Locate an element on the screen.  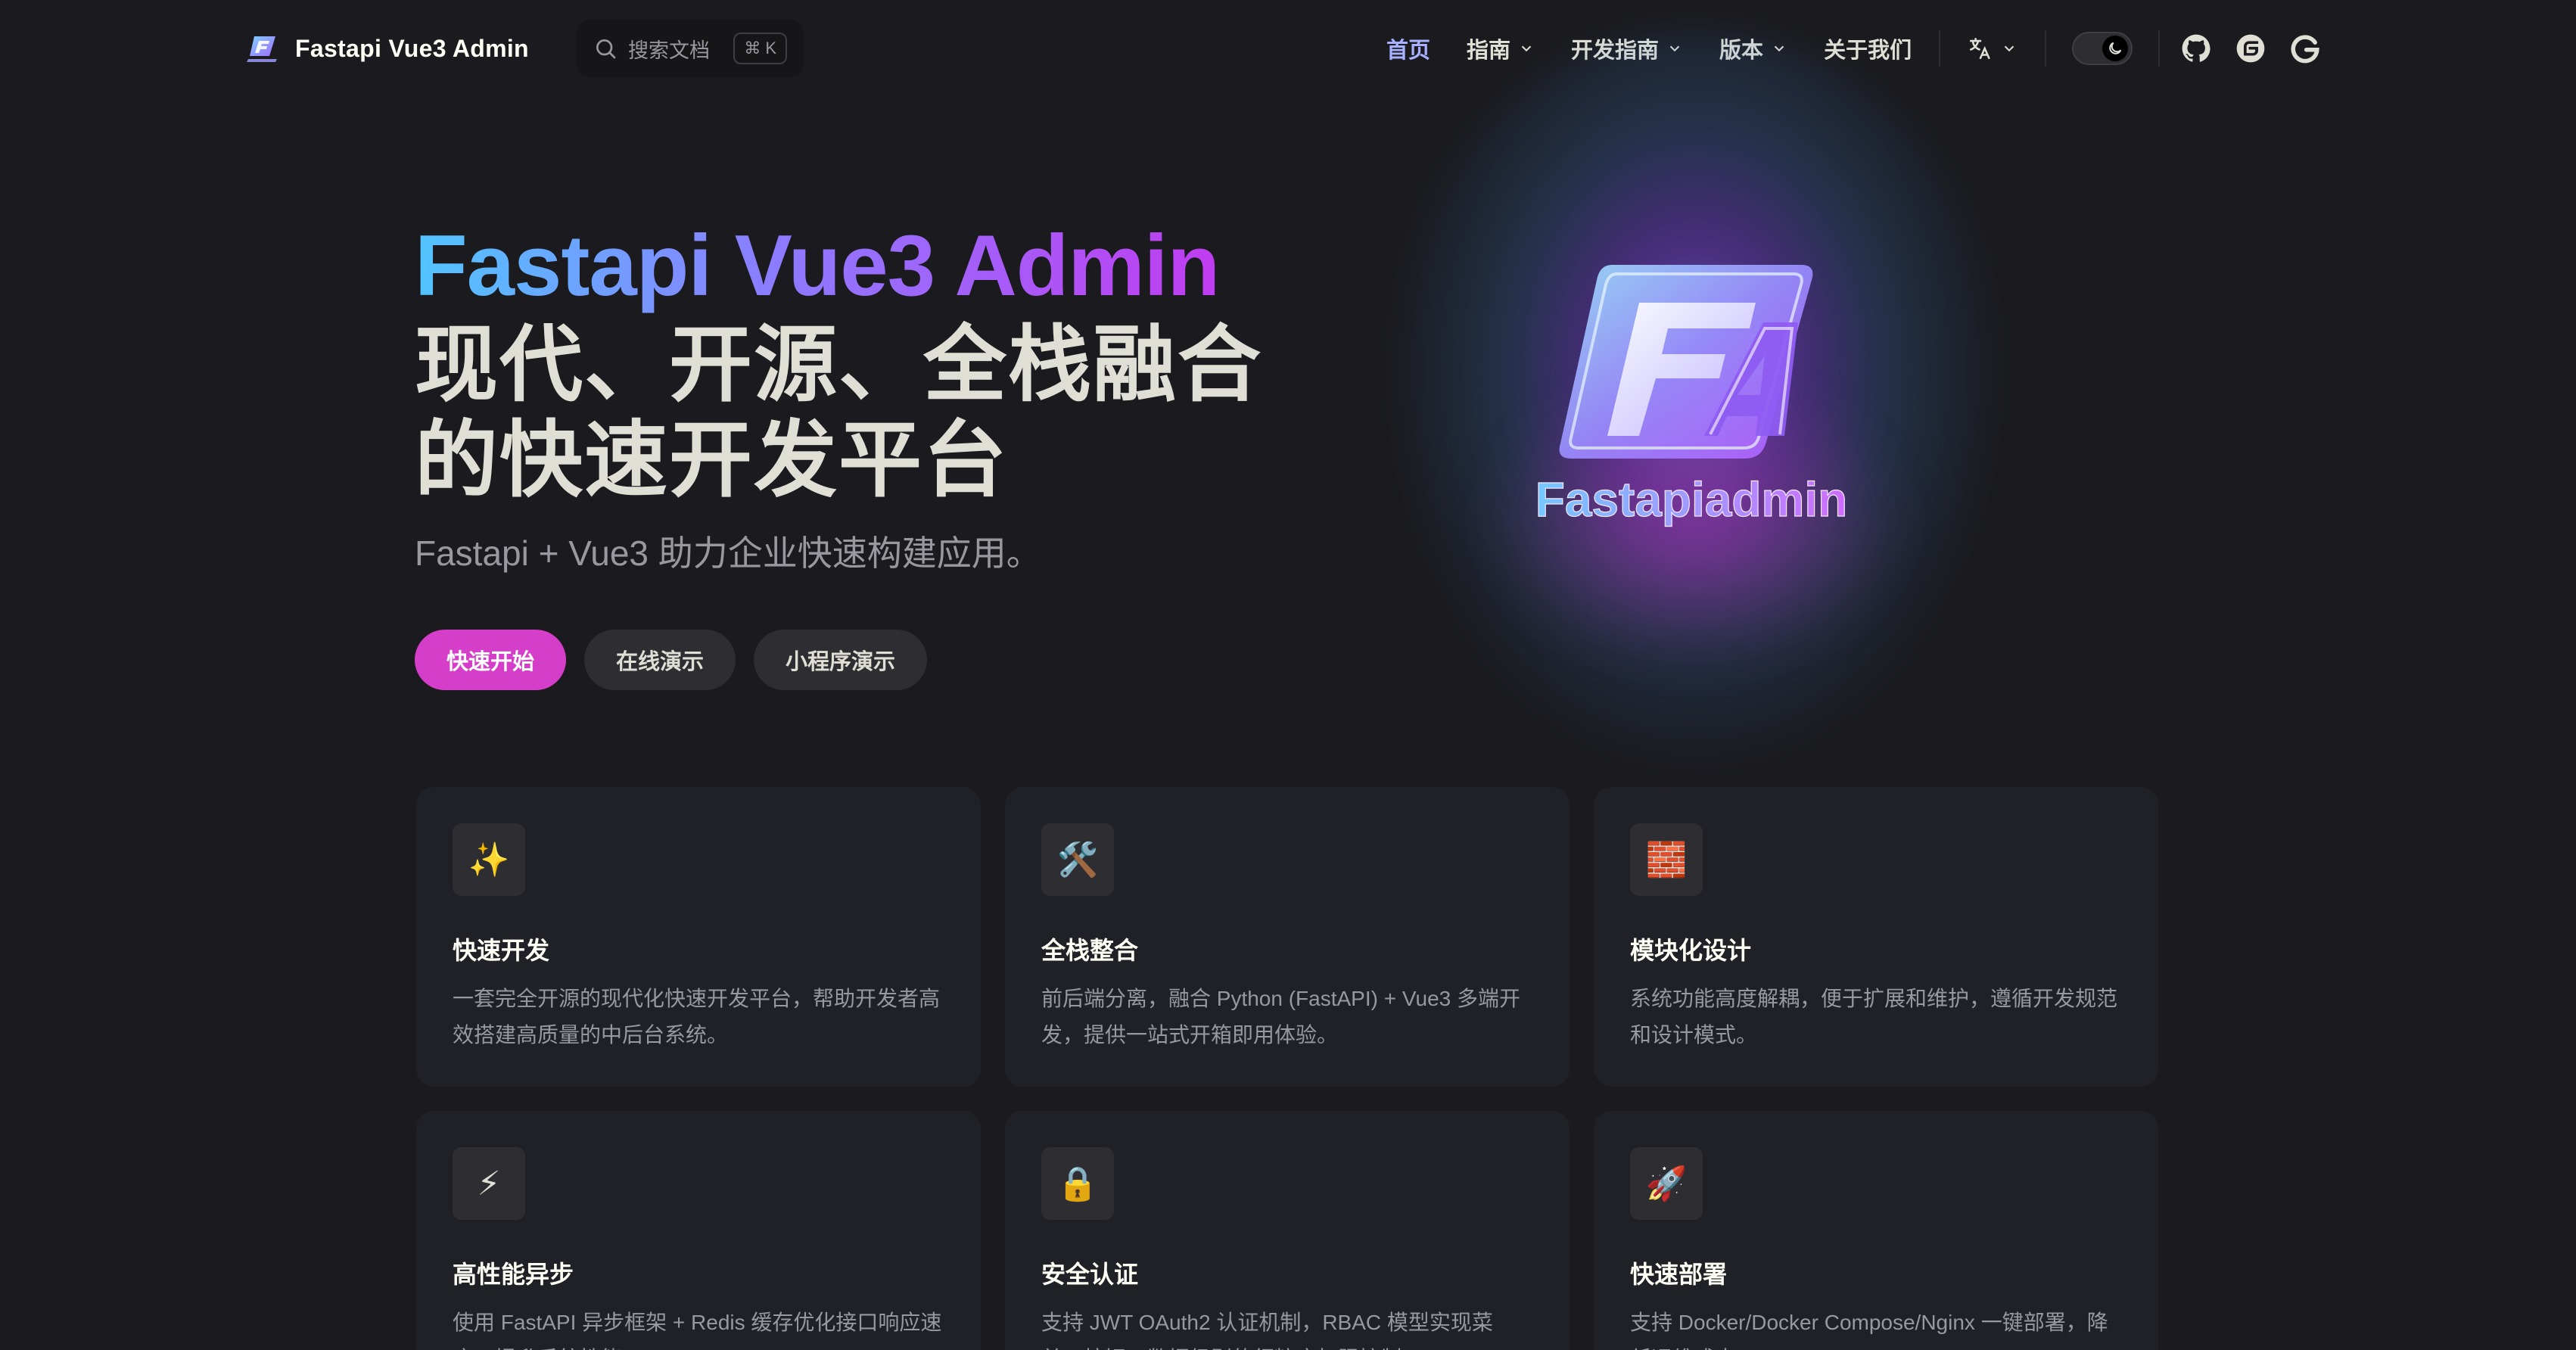
gitcode-icon is located at coordinates (2305, 49).